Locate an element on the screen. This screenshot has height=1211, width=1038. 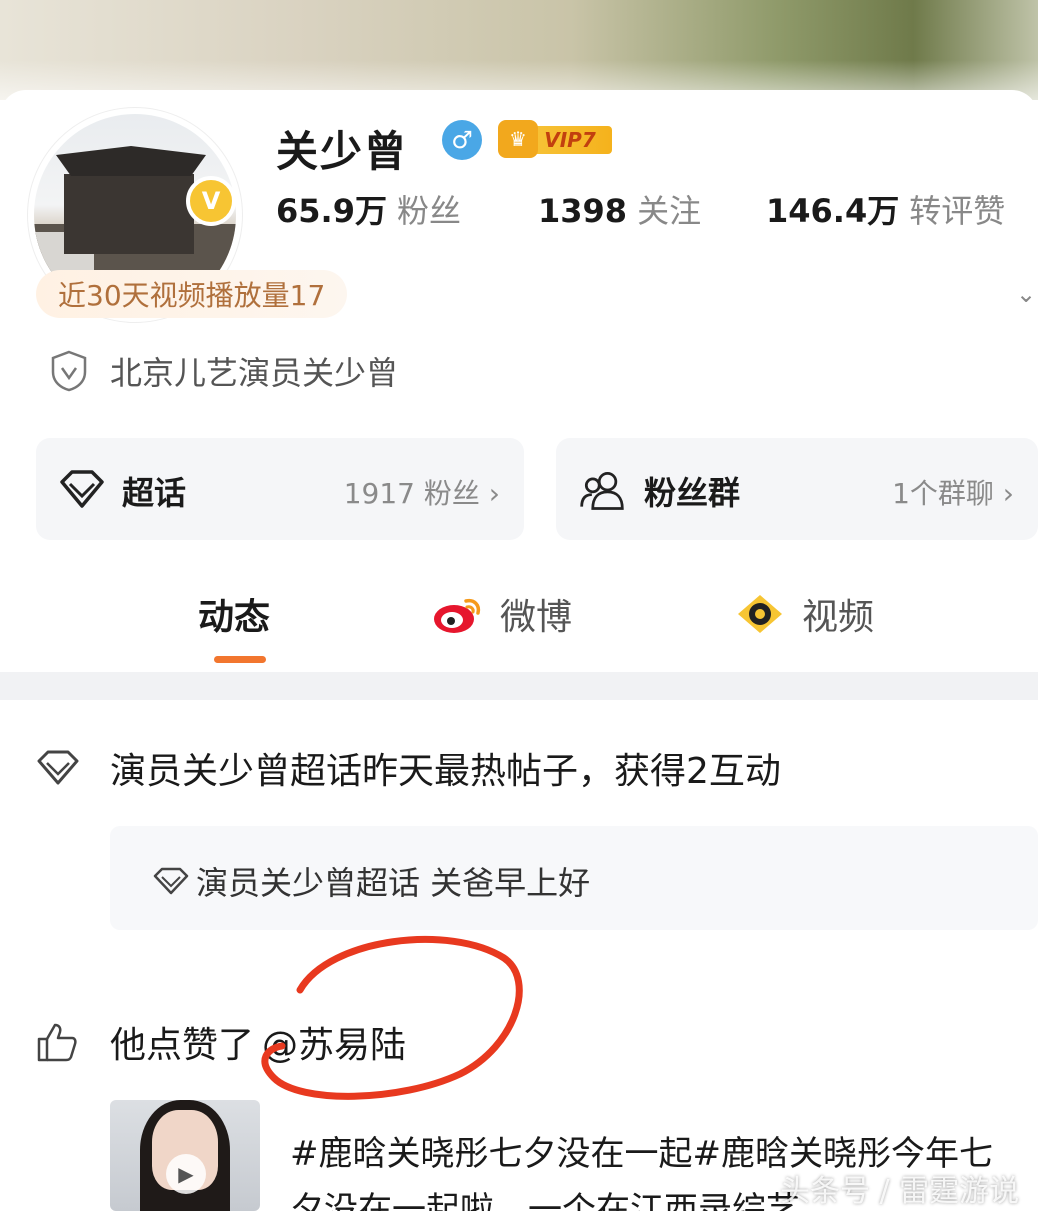
male-gender-icon: ♂ is located at coordinates (462, 140).